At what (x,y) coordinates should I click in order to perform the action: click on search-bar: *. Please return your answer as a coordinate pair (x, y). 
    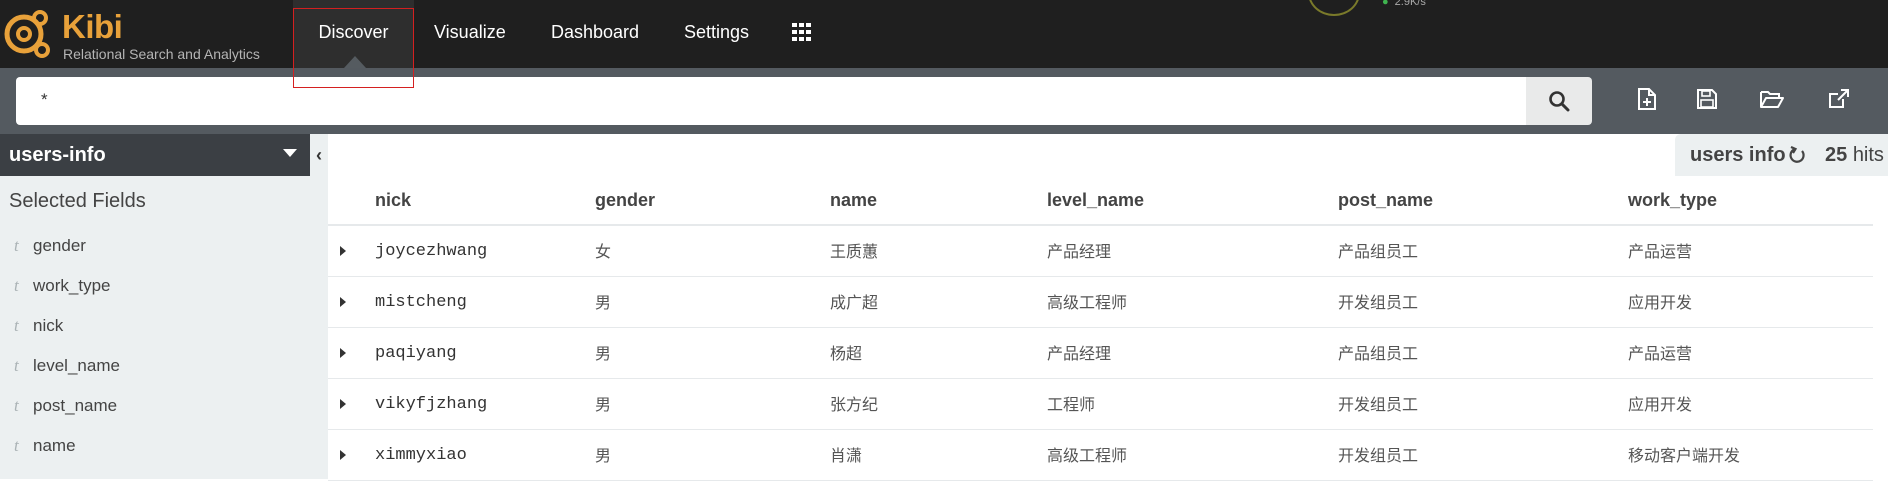
    Looking at the image, I should click on (944, 101).